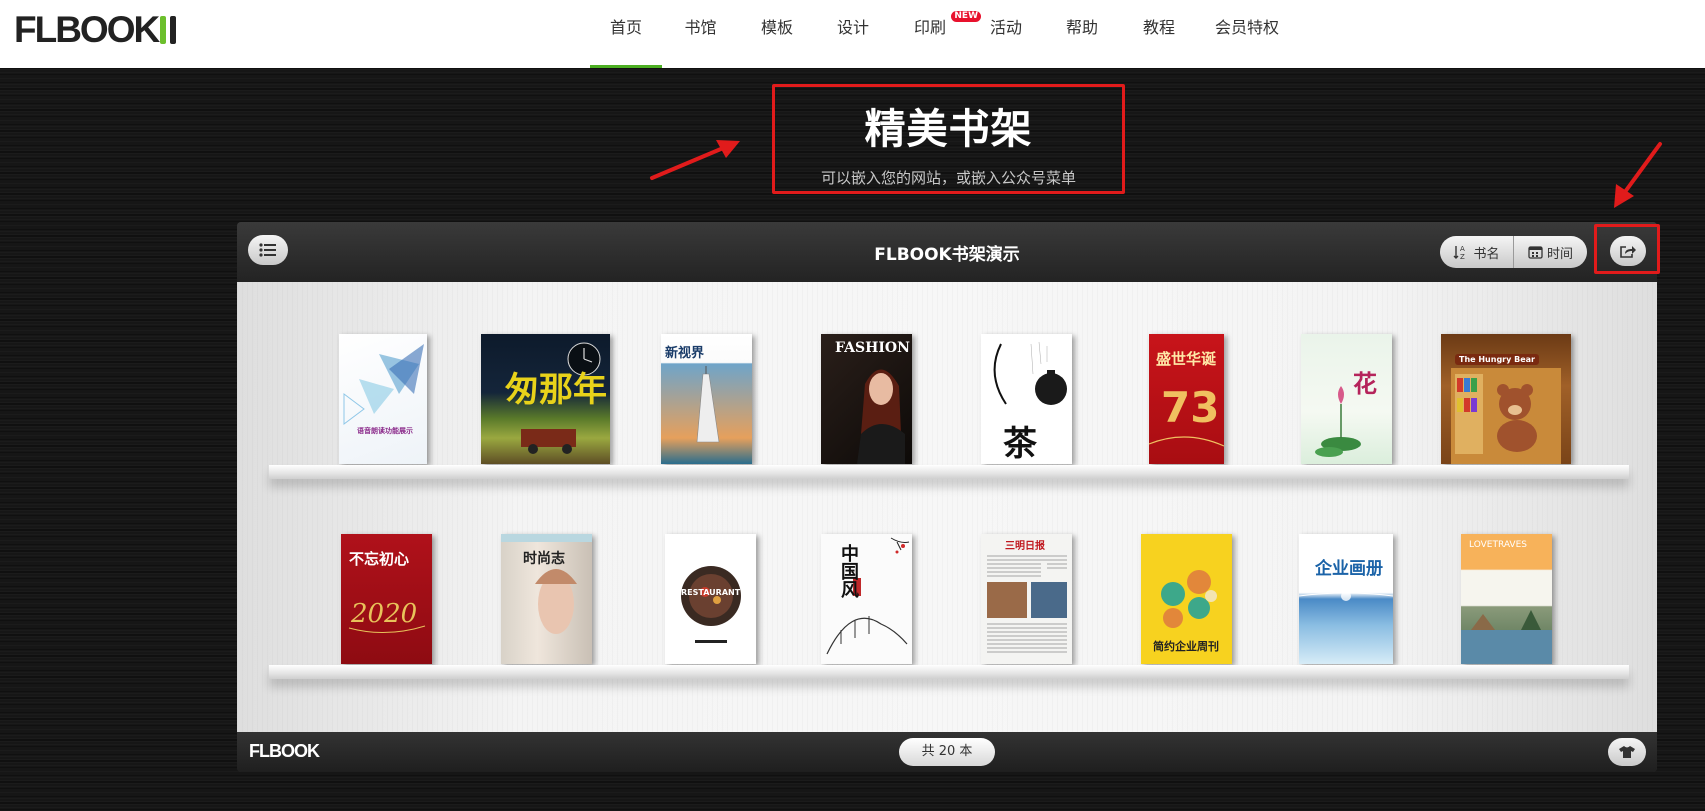 The image size is (1705, 811). What do you see at coordinates (544, 559) in the screenshot?
I see `book-title: 时尚志` at bounding box center [544, 559].